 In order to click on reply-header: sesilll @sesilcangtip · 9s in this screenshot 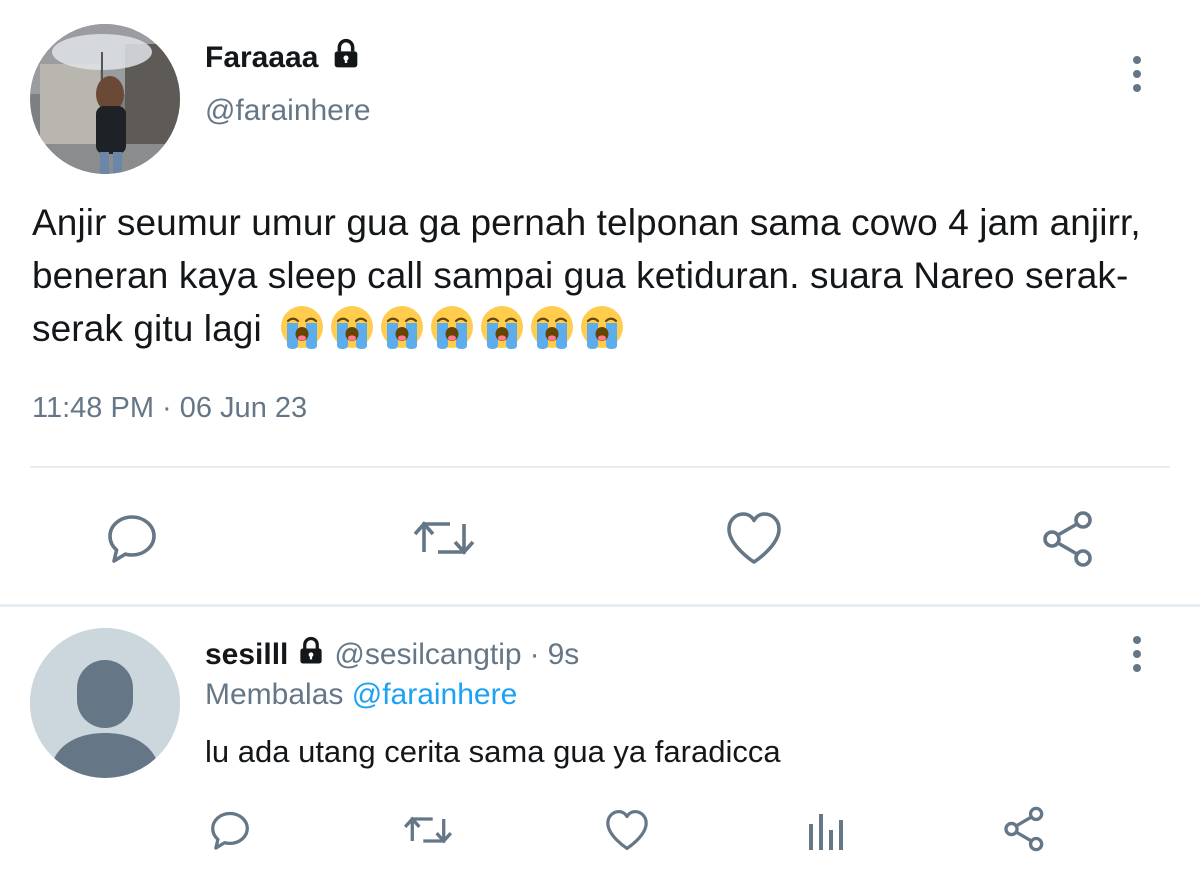, I will do `click(392, 655)`.